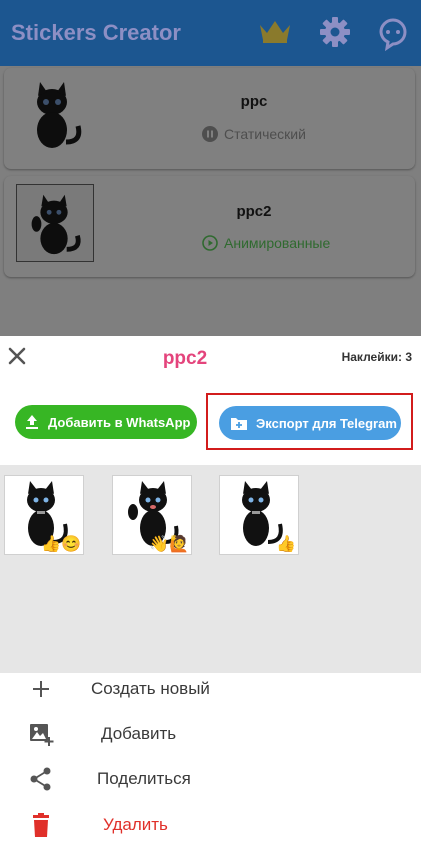 The image size is (421, 863). What do you see at coordinates (210, 825) in the screenshot?
I see `delete-menu-item: Удалить` at bounding box center [210, 825].